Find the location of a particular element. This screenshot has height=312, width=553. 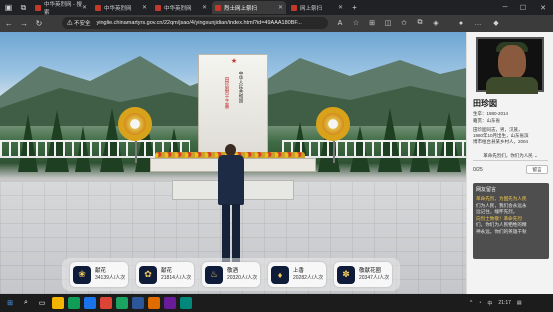

monument-inscription-black: 中华人民共和国 is located at coordinates (241, 87).